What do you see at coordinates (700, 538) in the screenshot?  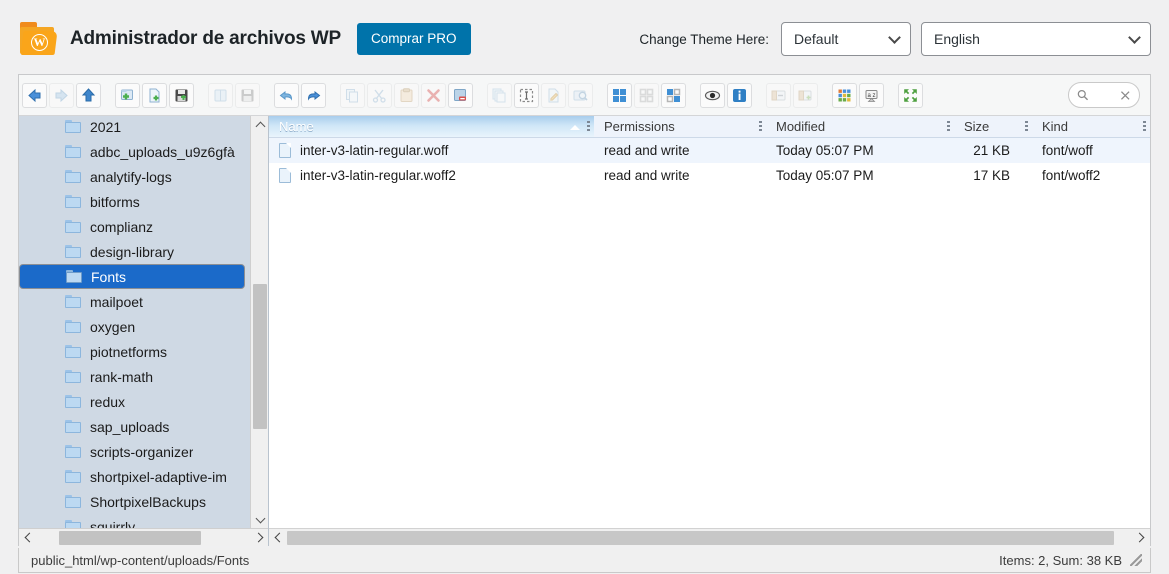 I see `list-horizontal-scroll-thumb` at bounding box center [700, 538].